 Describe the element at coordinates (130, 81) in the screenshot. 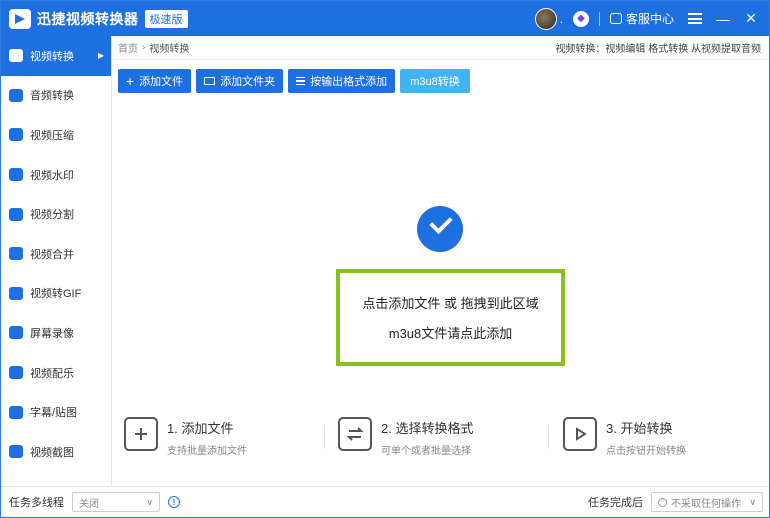

I see `plus-icon: +` at that location.